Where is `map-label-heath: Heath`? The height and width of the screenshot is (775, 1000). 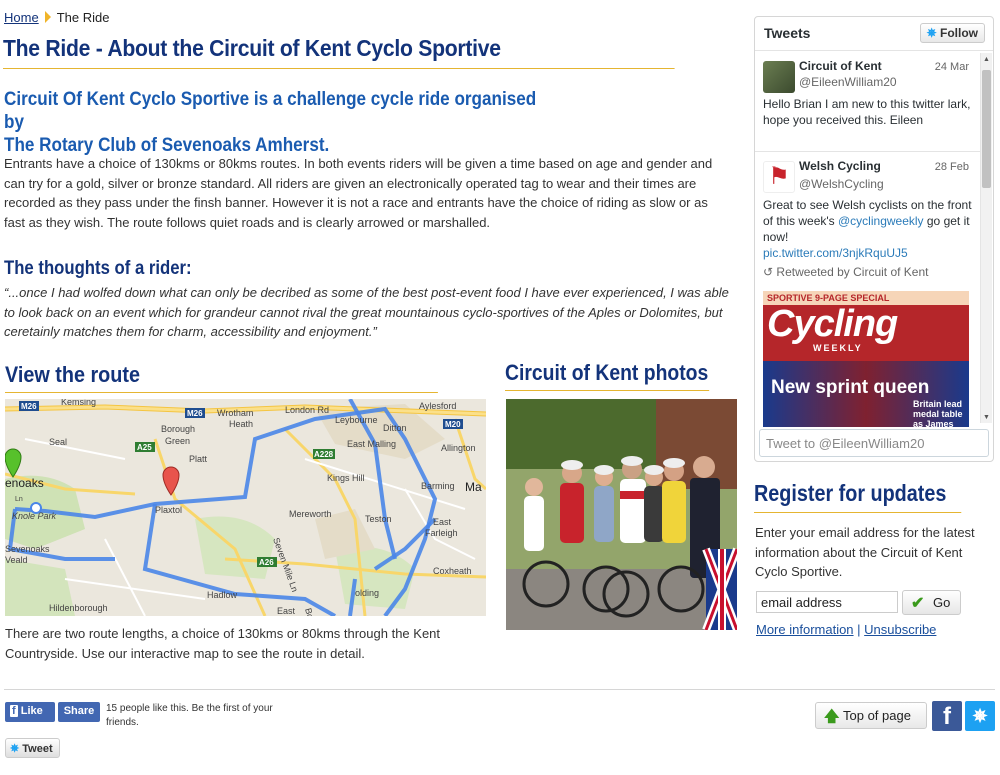 map-label-heath: Heath is located at coordinates (241, 424).